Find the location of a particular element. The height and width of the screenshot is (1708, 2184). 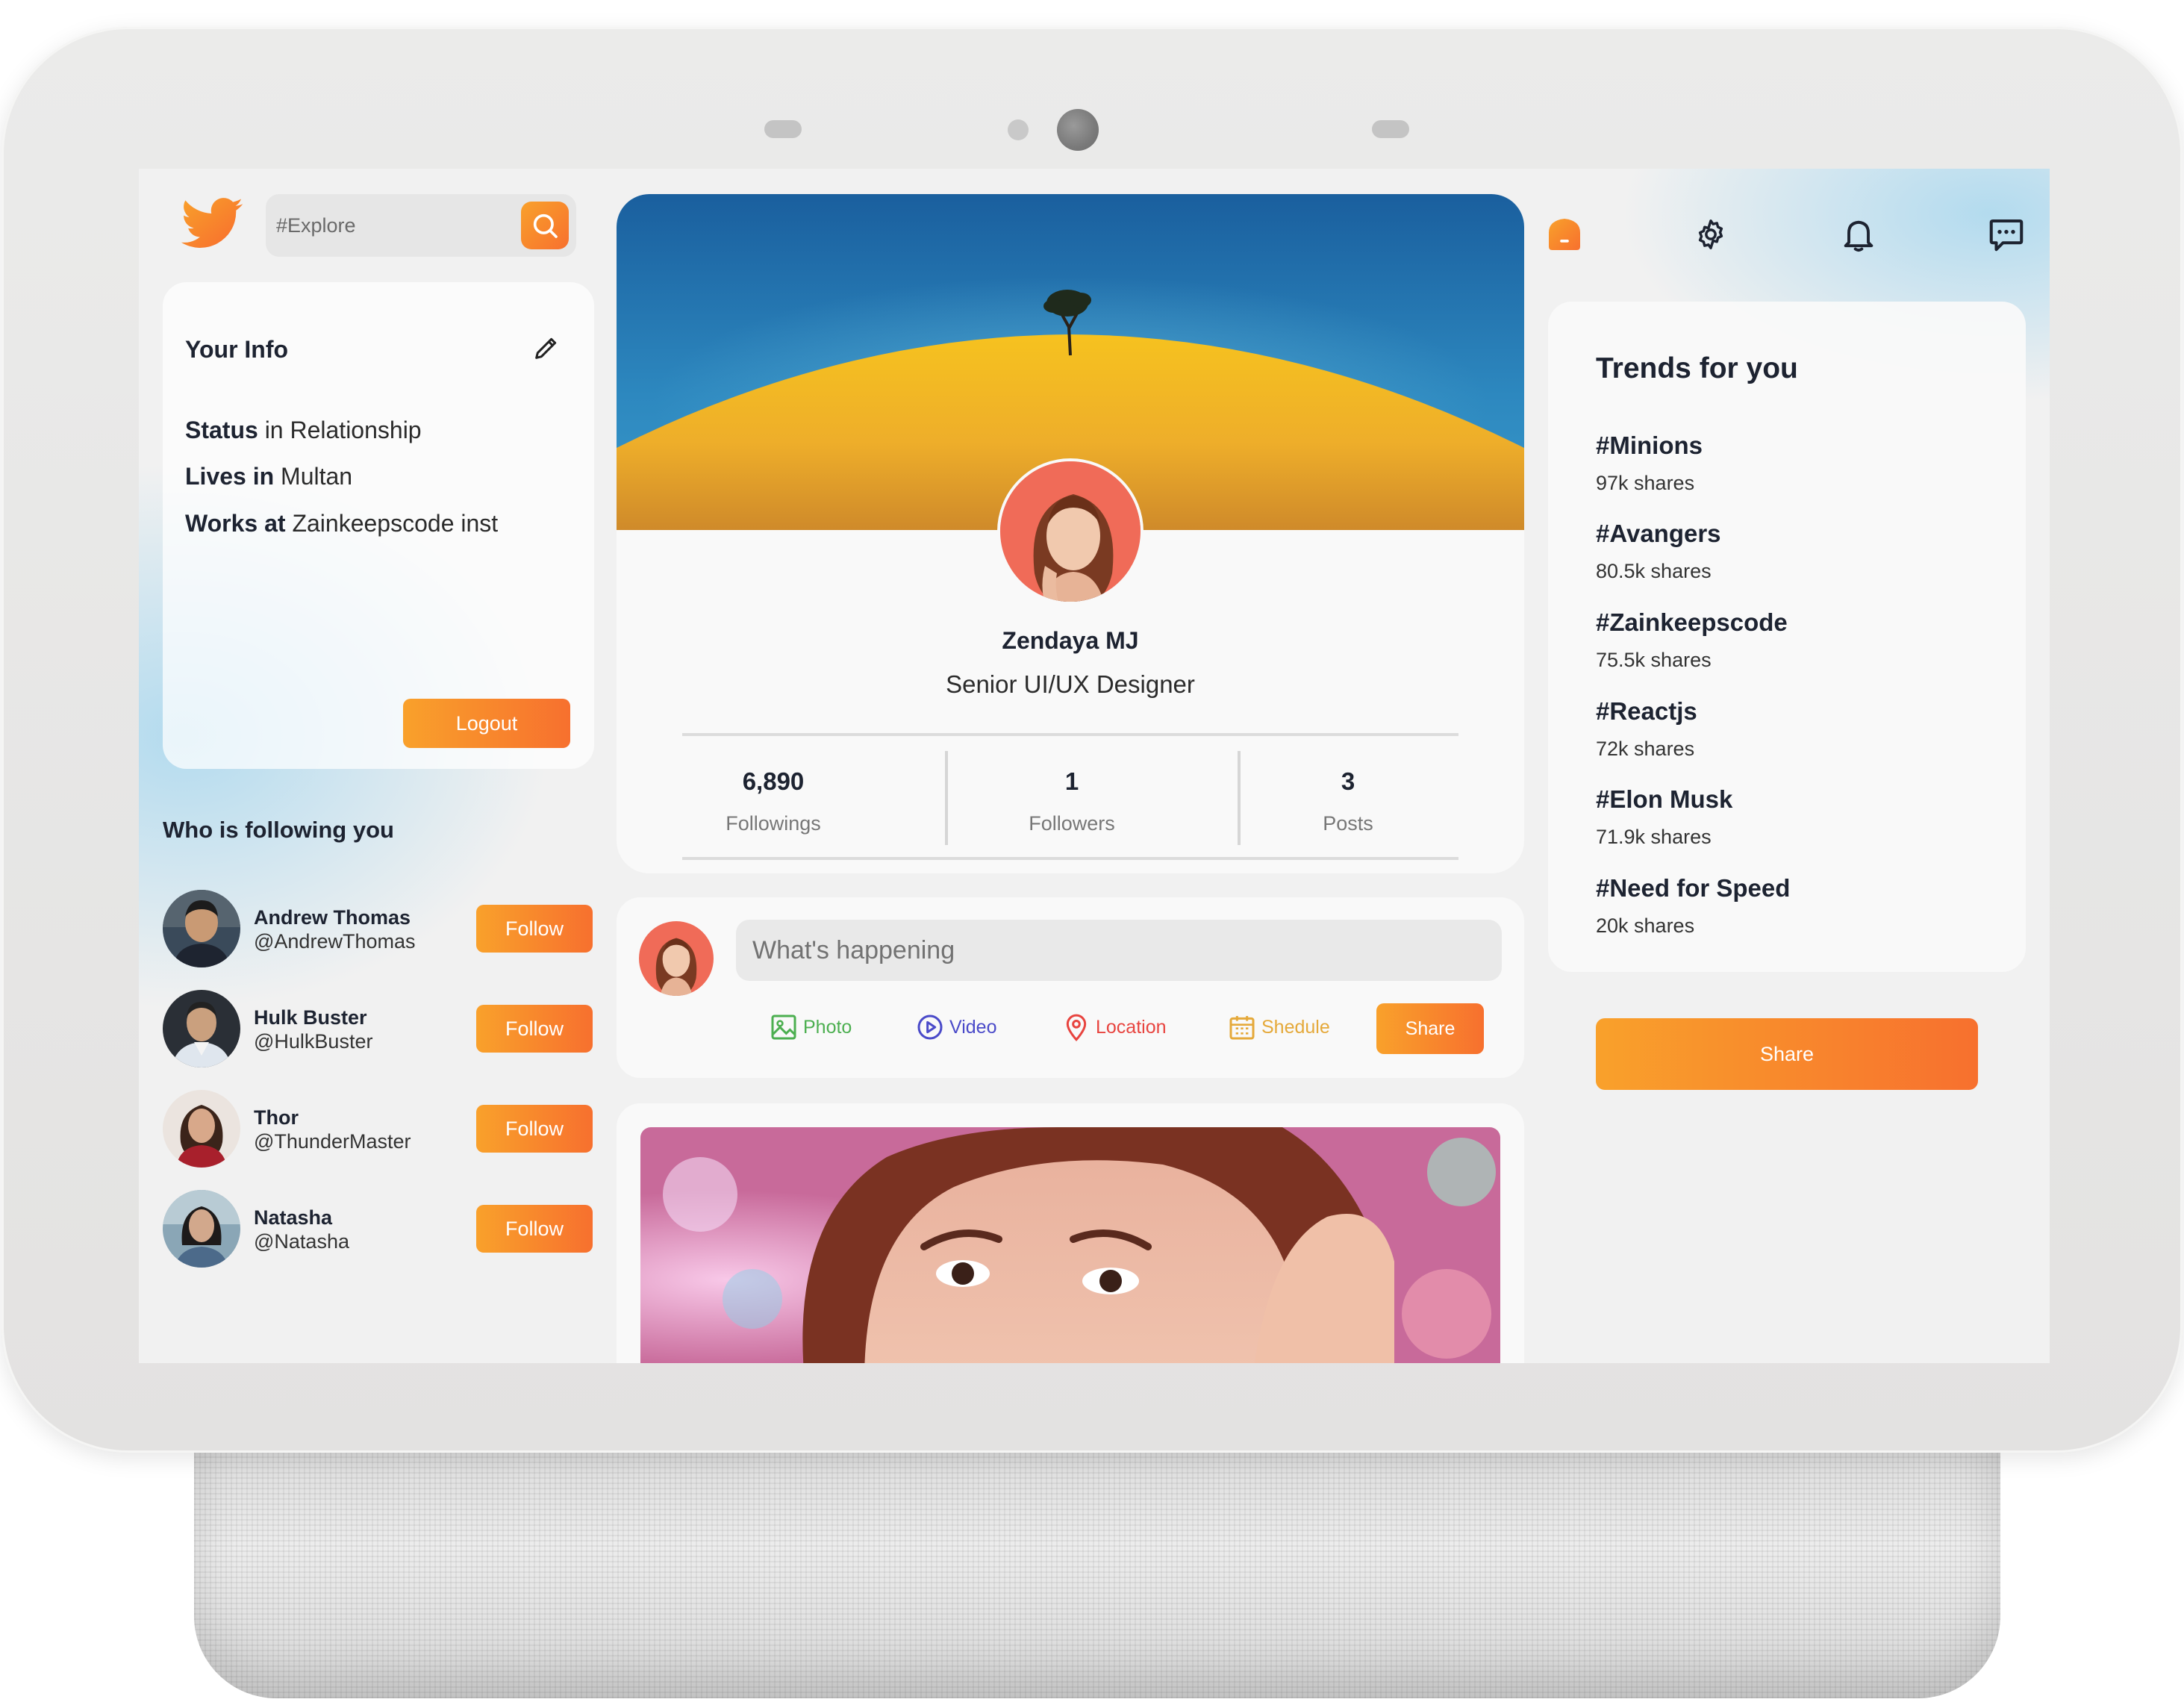

stat-label: Followings is located at coordinates (773, 823).